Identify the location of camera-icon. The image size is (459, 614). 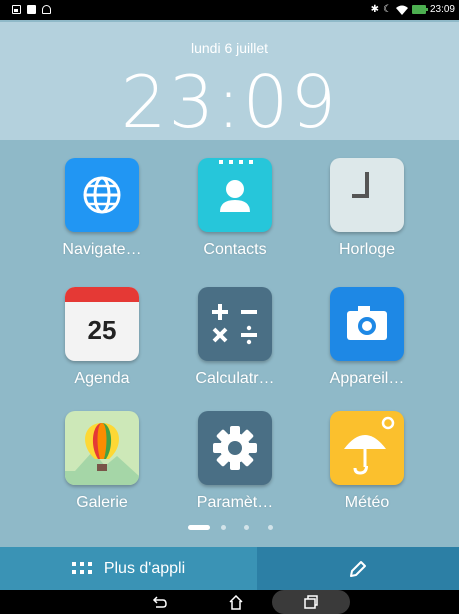
(367, 324).